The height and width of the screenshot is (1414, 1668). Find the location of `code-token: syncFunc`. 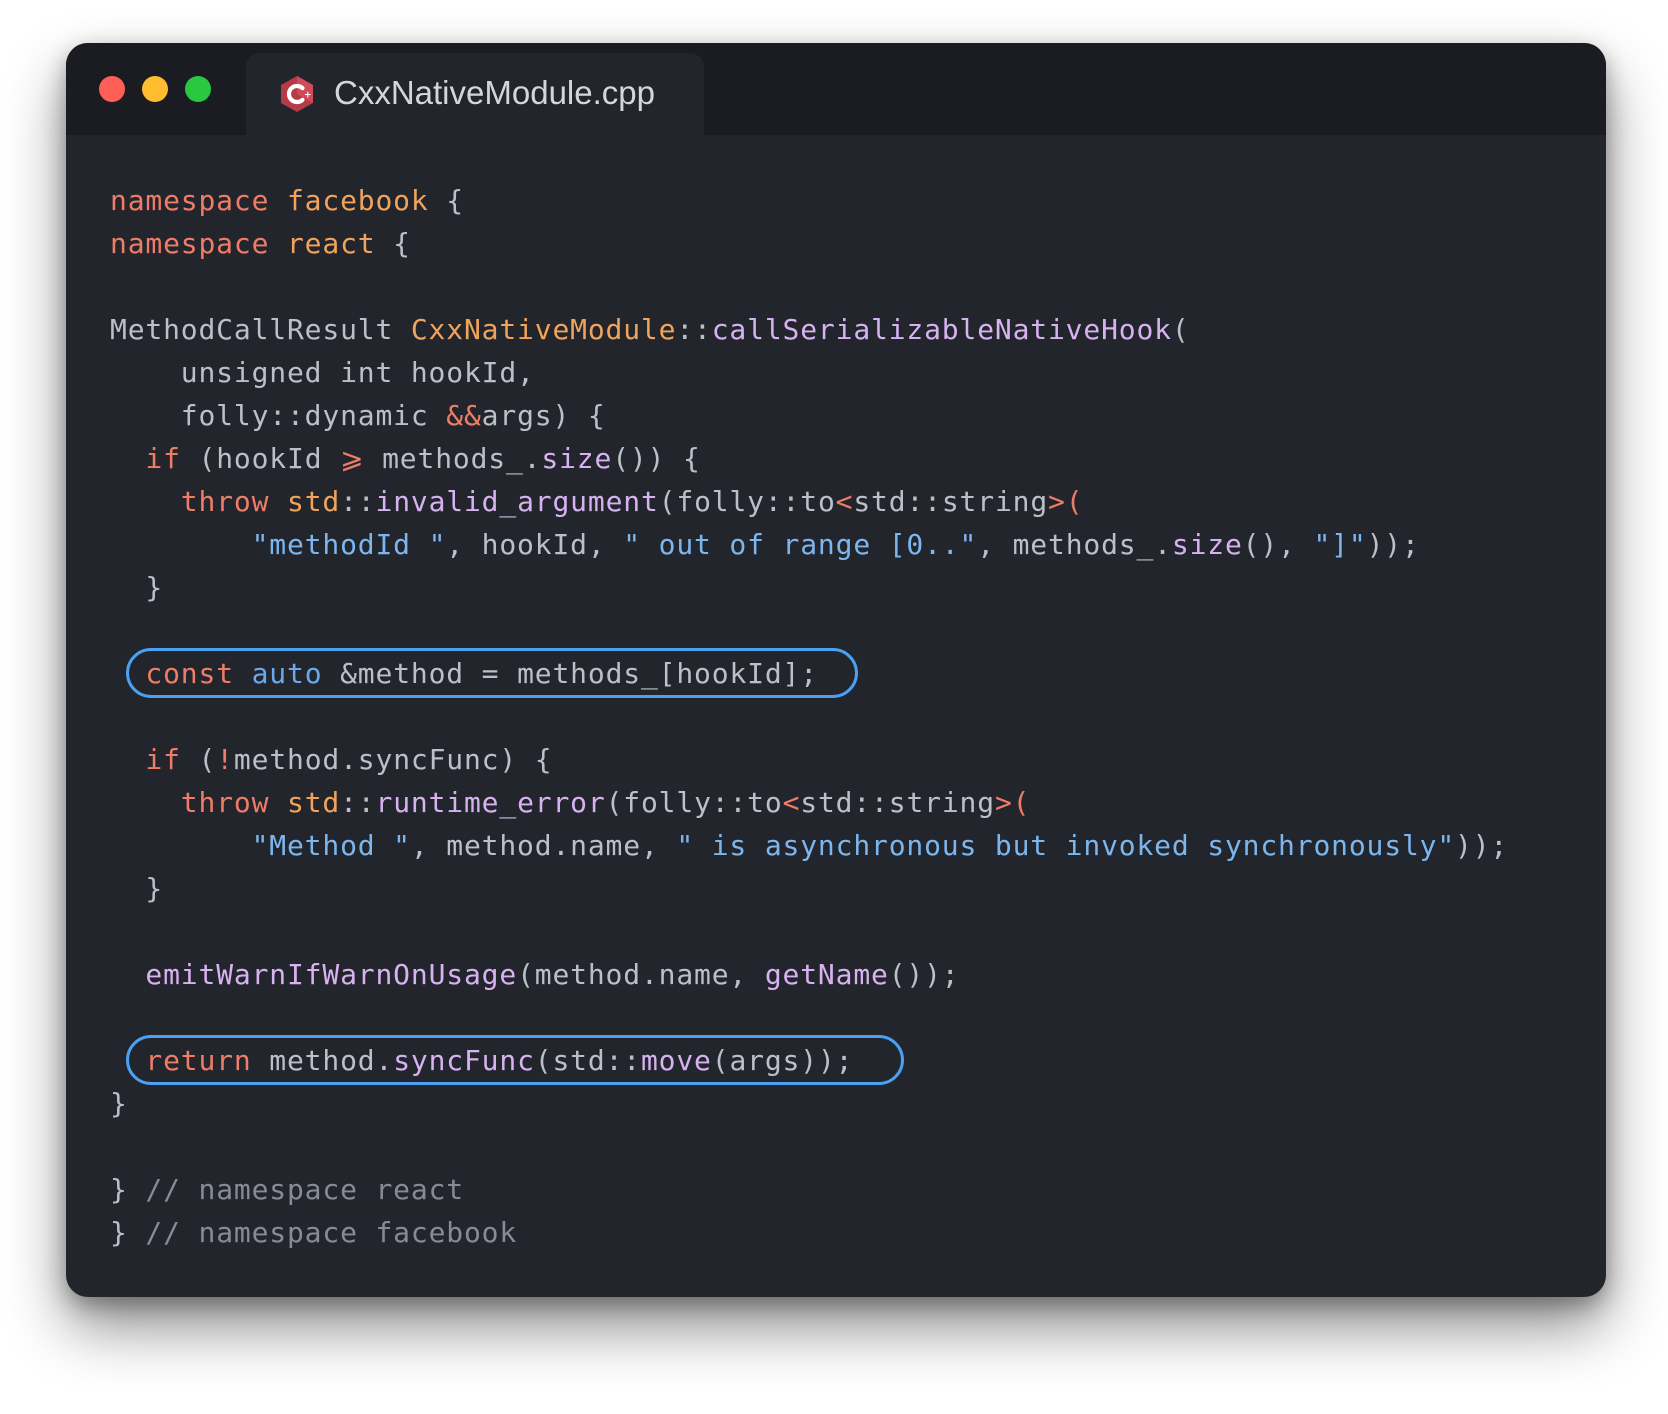

code-token: syncFunc is located at coordinates (464, 1060).